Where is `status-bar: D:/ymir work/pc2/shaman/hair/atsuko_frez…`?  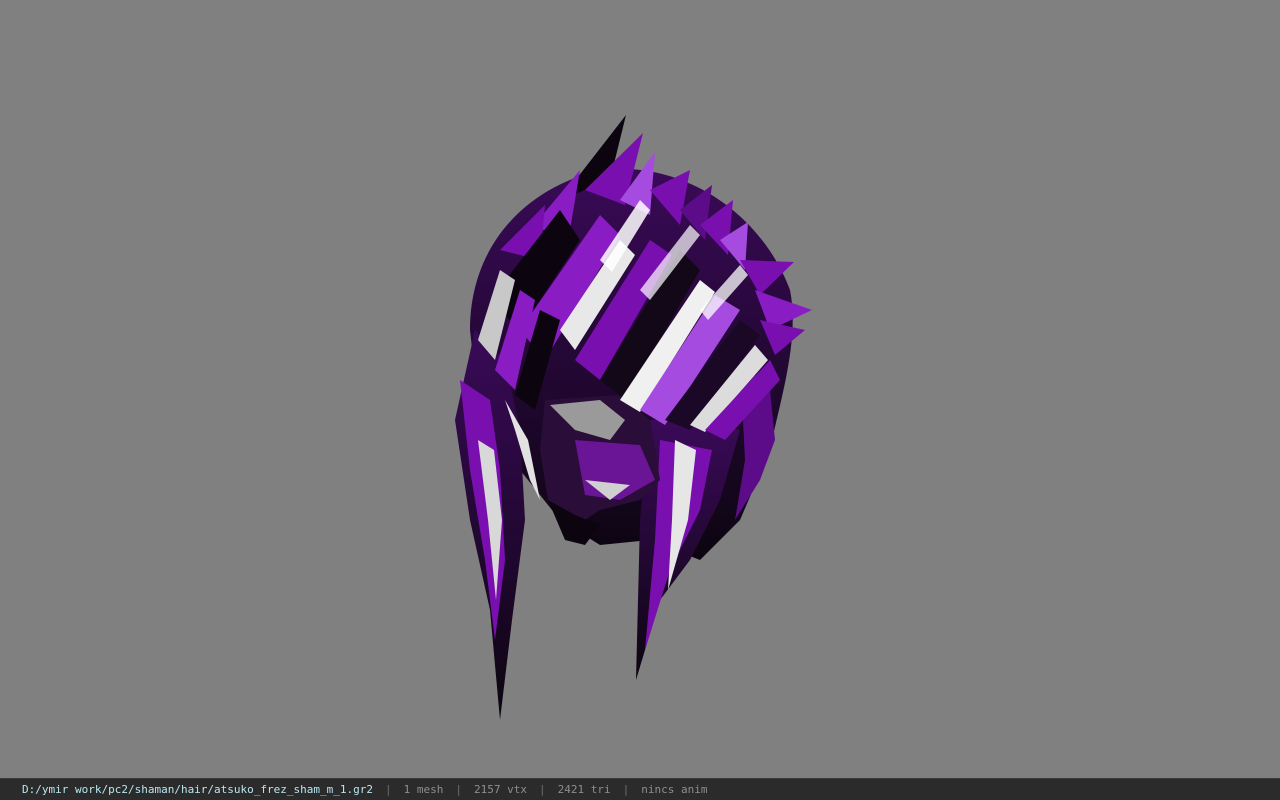
status-bar: D:/ymir work/pc2/shaman/hair/atsuko_frez… is located at coordinates (640, 789).